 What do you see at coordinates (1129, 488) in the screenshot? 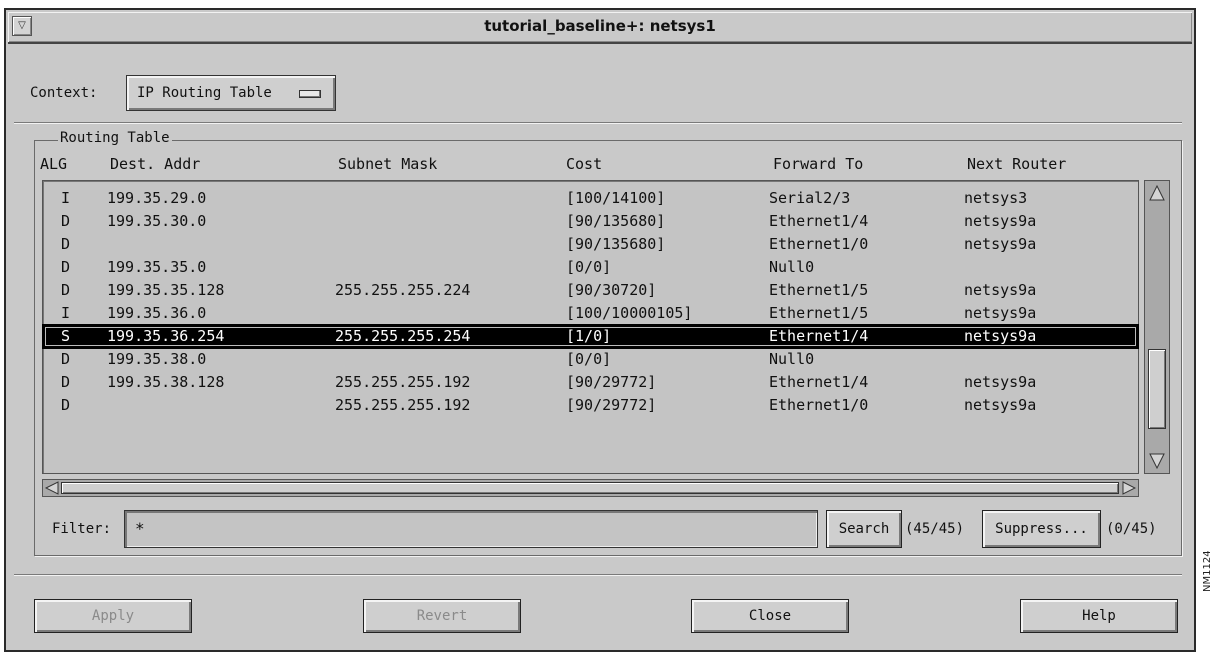
I see `scroll-right-arrow-icon` at bounding box center [1129, 488].